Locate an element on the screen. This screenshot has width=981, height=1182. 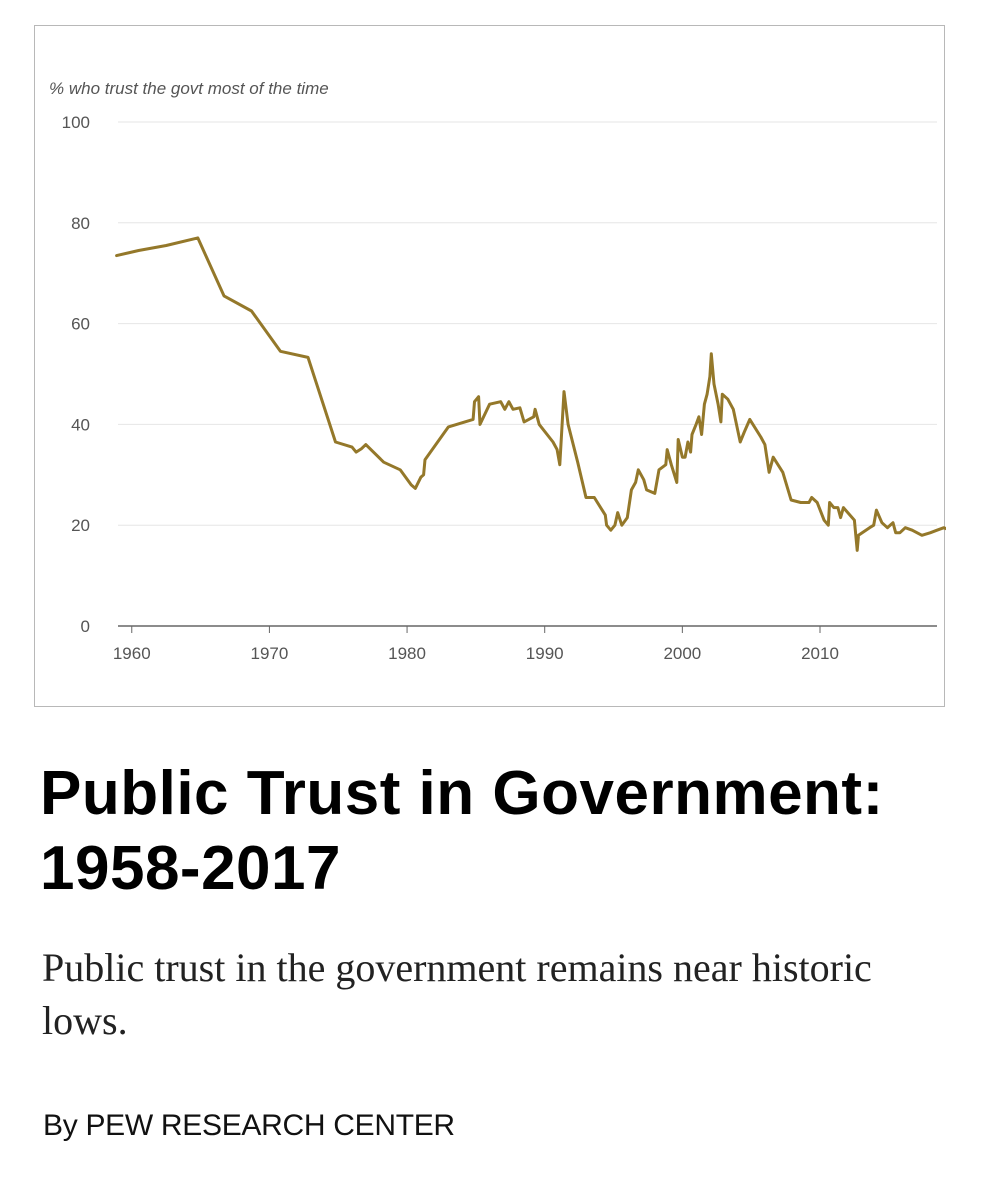
x-tick-label-1990: 1990 is located at coordinates (545, 653).